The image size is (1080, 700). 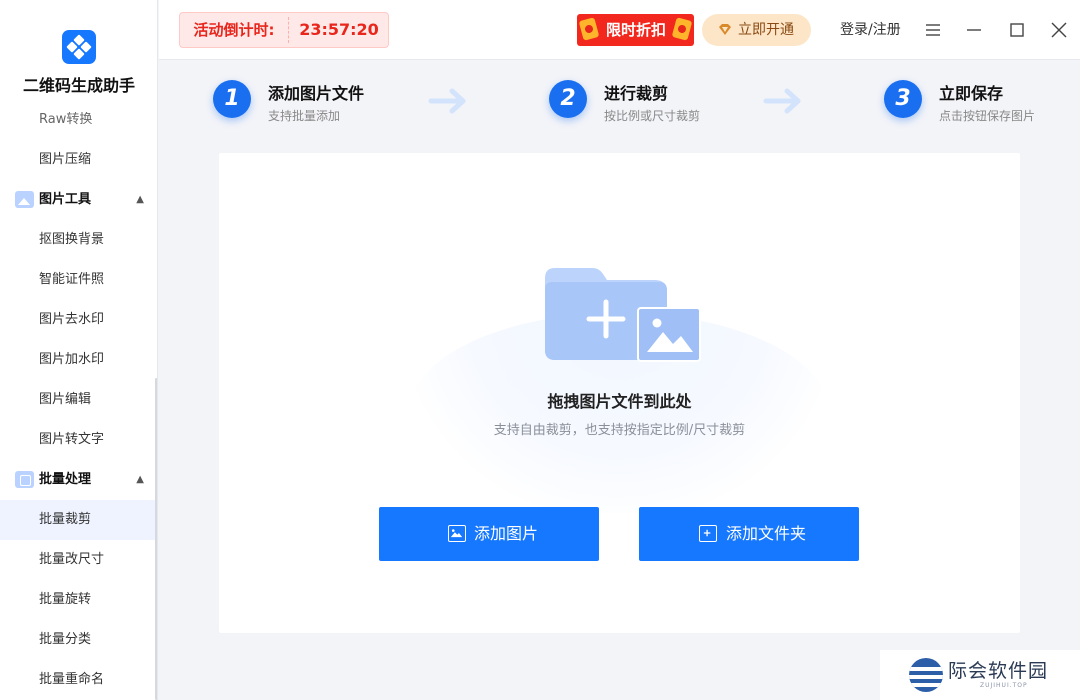 What do you see at coordinates (1004, 685) in the screenshot?
I see `watermark-subtitle: ZUJIHUI.TOP` at bounding box center [1004, 685].